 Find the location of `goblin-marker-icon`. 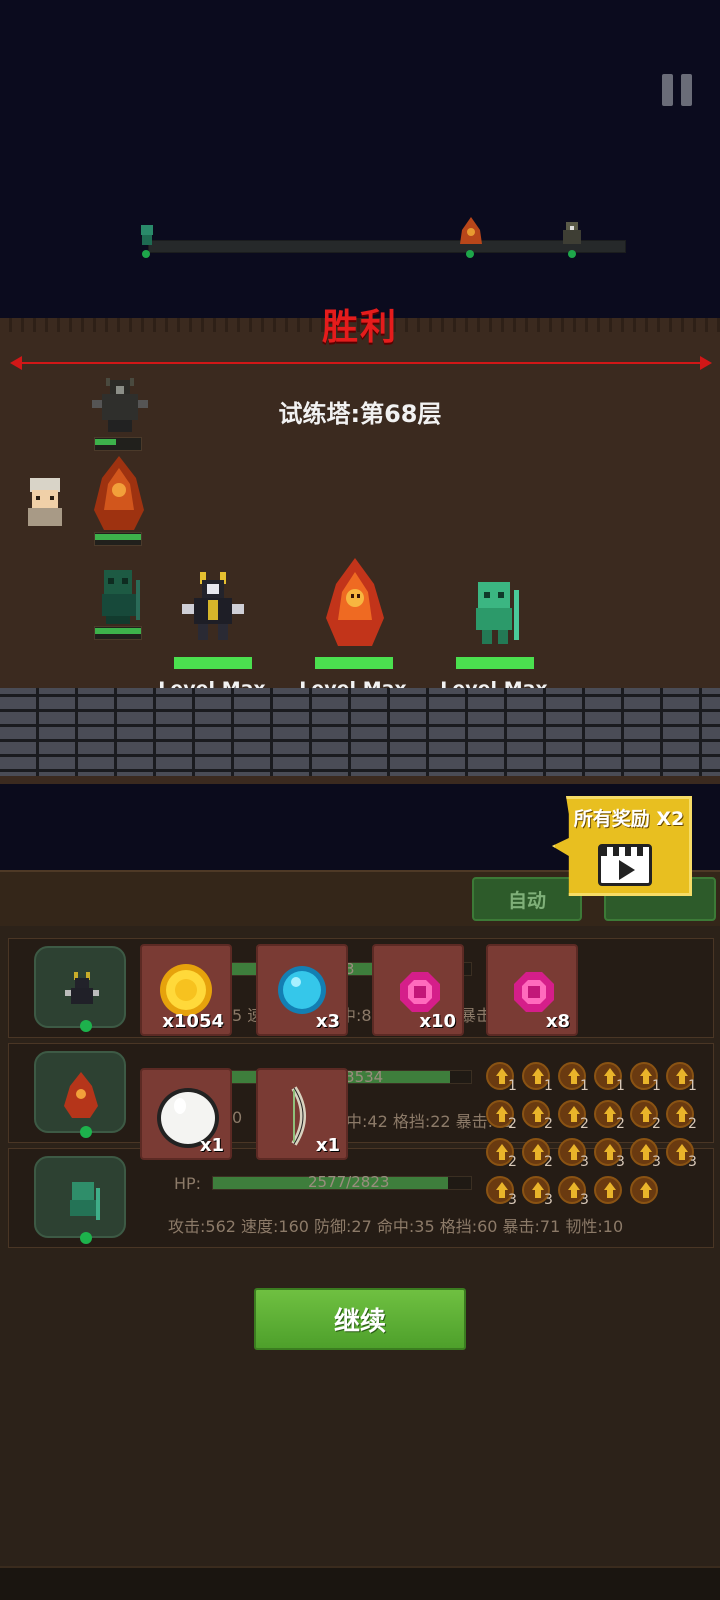

goblin-marker-icon is located at coordinates (147, 235).